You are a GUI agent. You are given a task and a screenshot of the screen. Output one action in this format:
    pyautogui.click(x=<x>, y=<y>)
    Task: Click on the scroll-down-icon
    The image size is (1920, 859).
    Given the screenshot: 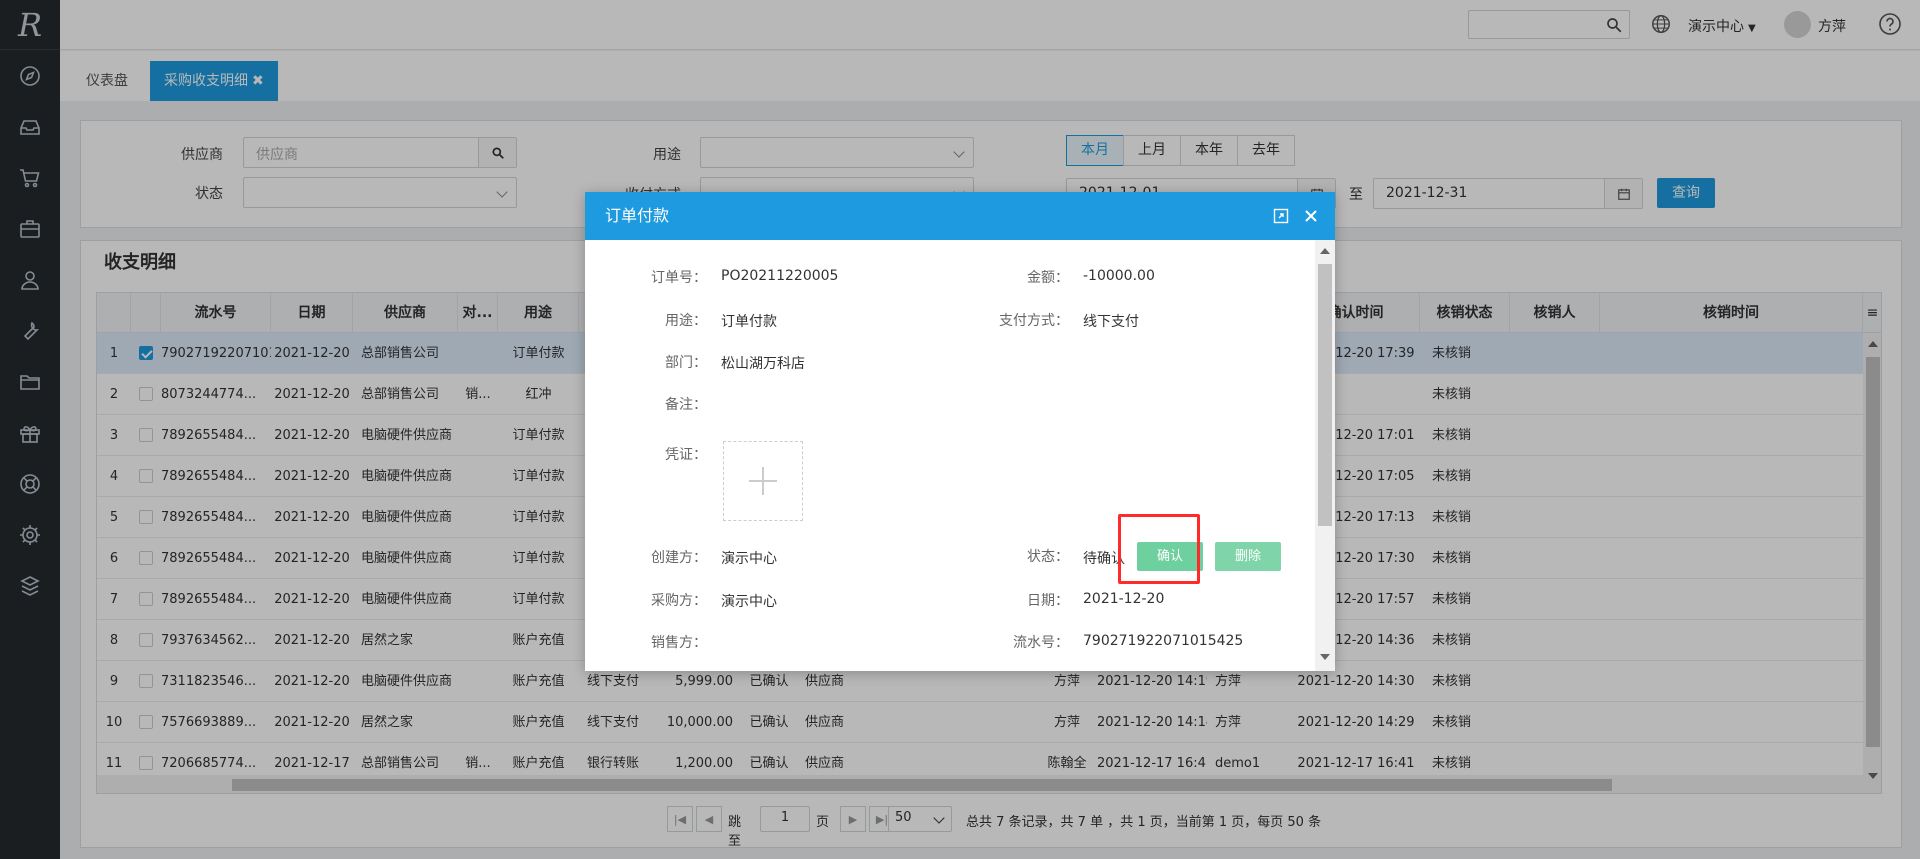 What is the action you would take?
    pyautogui.click(x=1325, y=657)
    